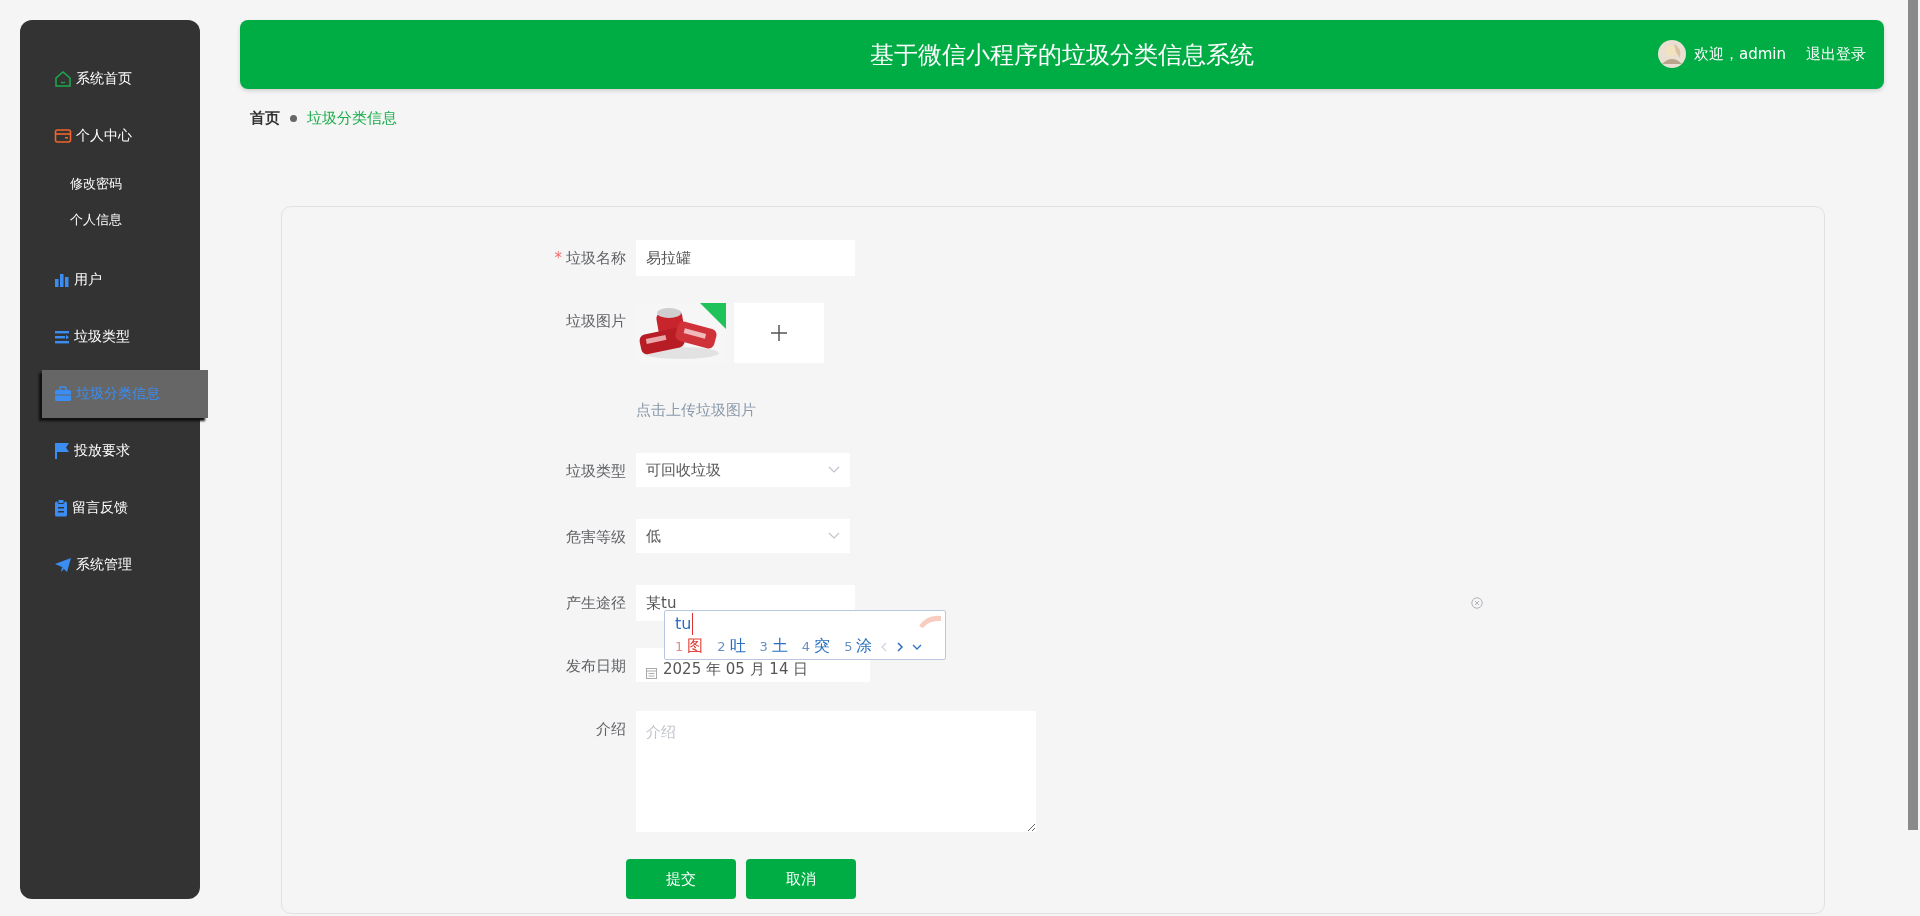 This screenshot has width=1920, height=916. What do you see at coordinates (684, 624) in the screenshot?
I see `composition-text: tu` at bounding box center [684, 624].